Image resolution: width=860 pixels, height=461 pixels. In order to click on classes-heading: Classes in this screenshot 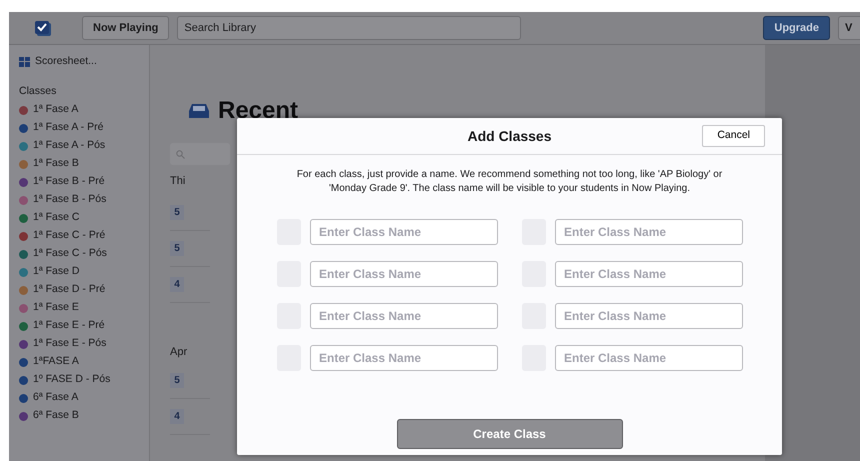, I will do `click(37, 92)`.